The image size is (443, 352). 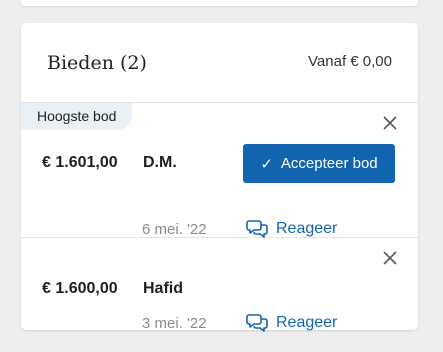 What do you see at coordinates (163, 288) in the screenshot?
I see `bidder-name: Hafid` at bounding box center [163, 288].